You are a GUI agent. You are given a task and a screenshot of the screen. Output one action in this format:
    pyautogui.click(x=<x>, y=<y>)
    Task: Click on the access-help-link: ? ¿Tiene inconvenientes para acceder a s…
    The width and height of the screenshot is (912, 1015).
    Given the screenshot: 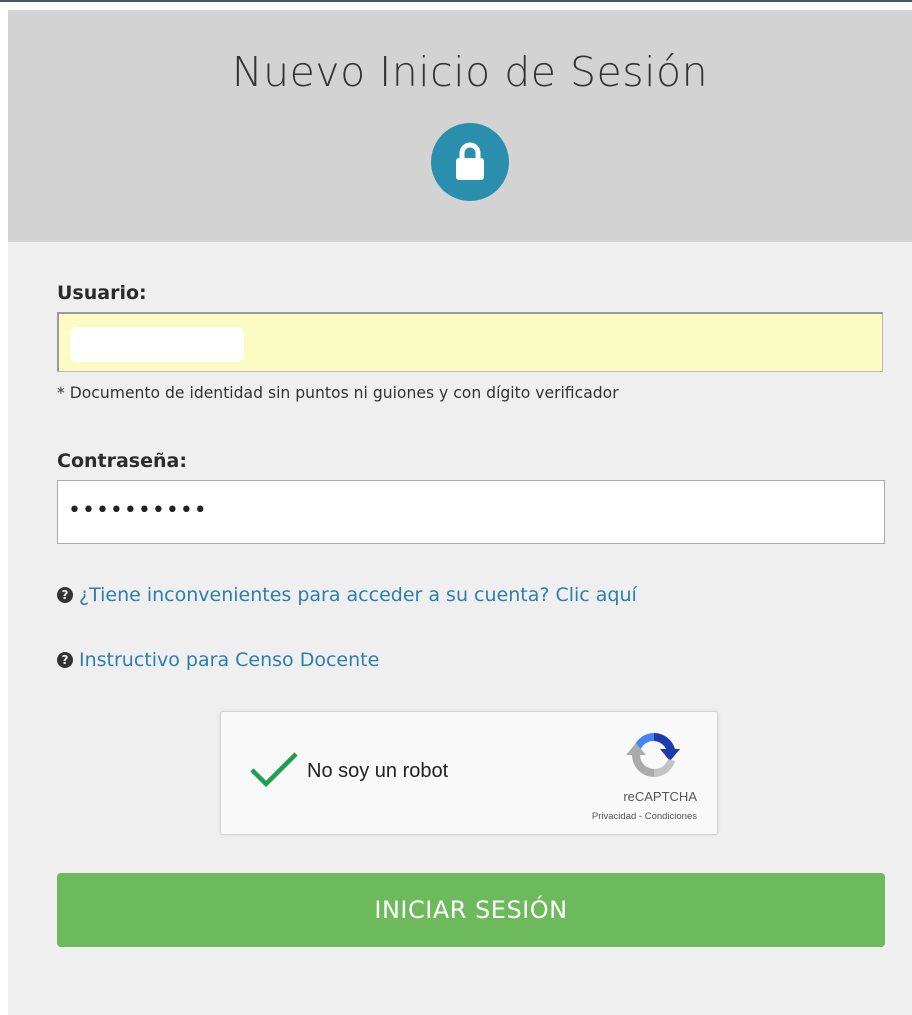 What is the action you would take?
    pyautogui.click(x=347, y=595)
    